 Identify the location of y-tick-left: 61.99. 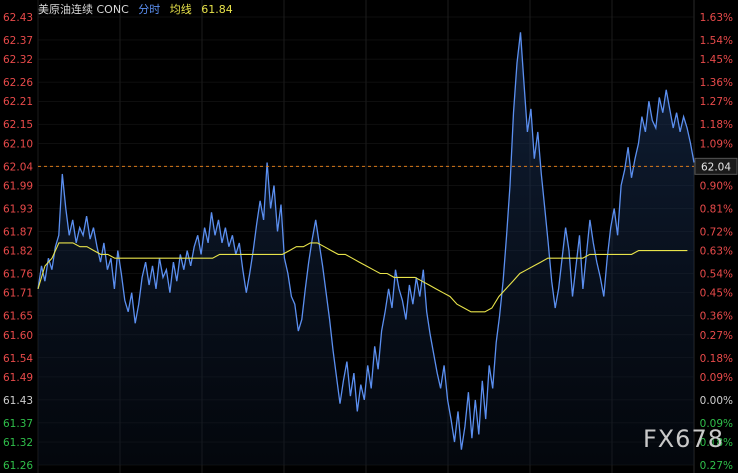
(18, 186).